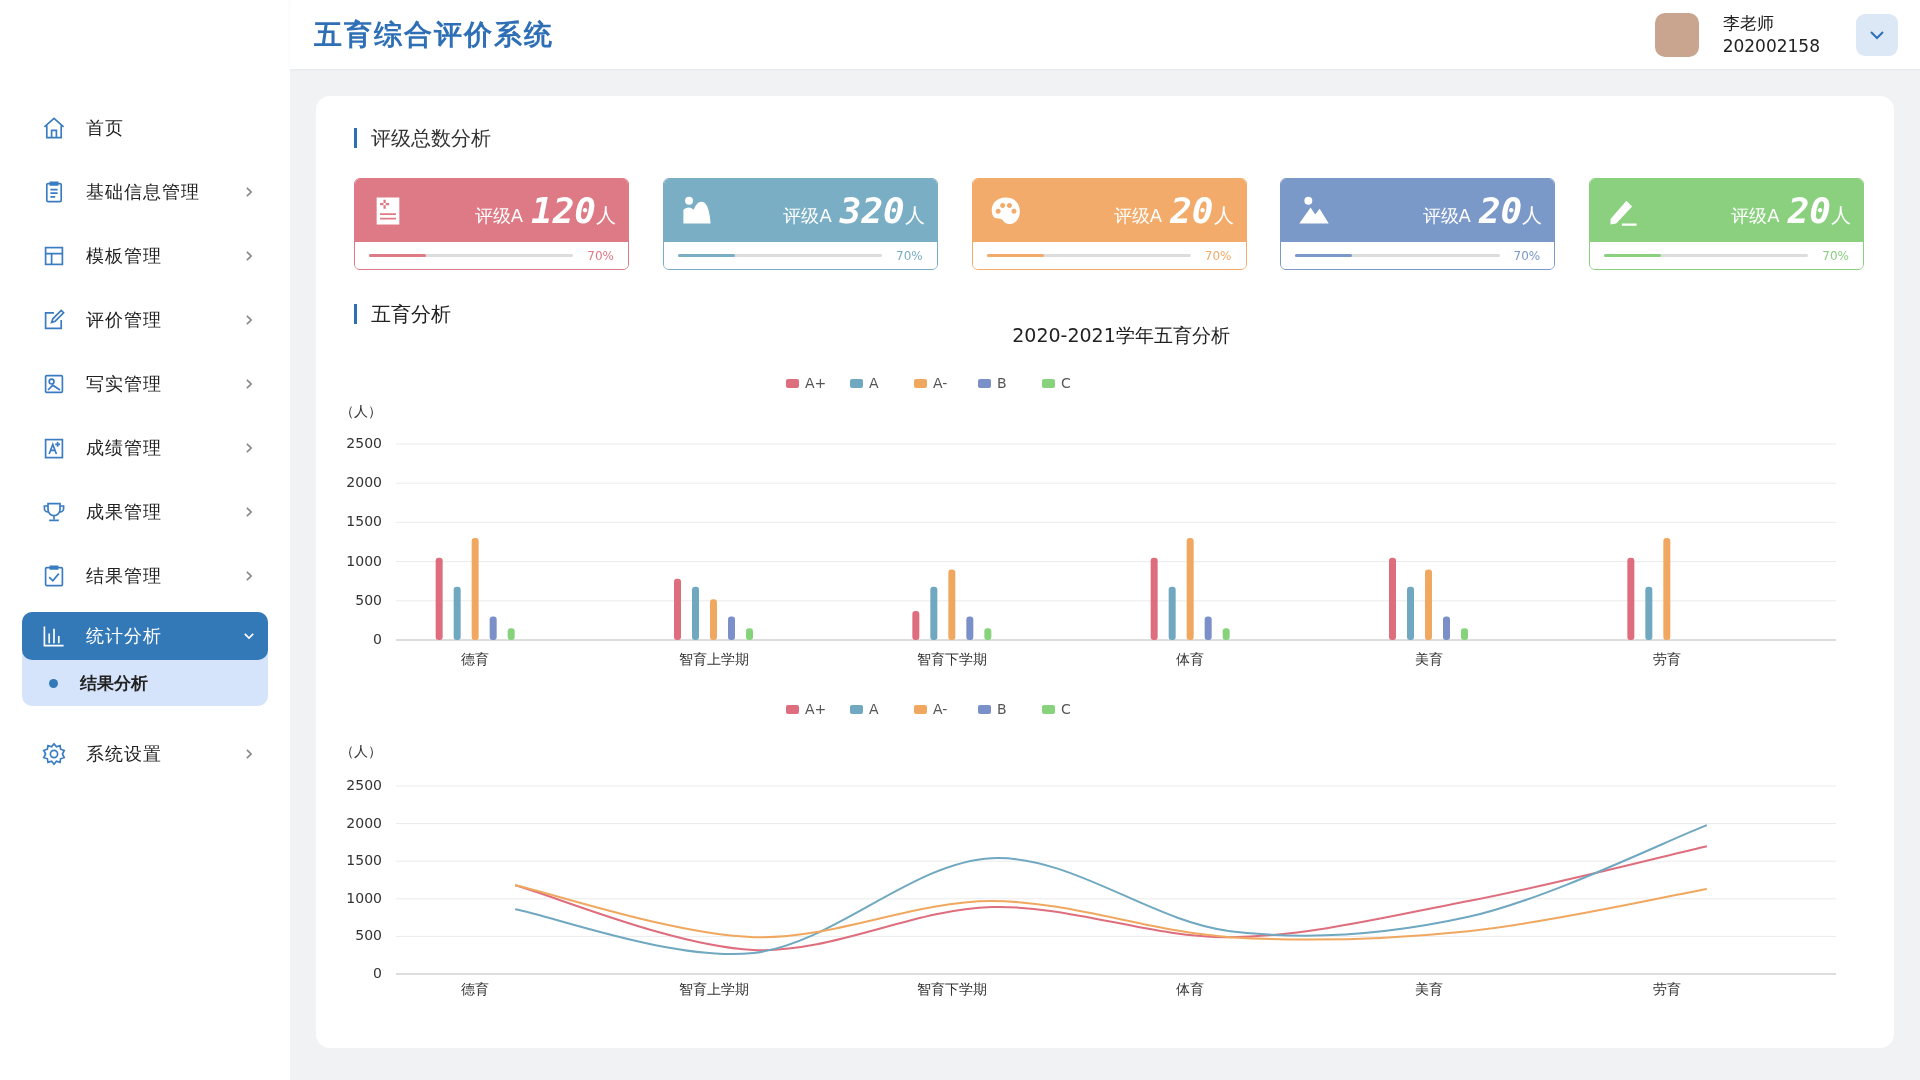 This screenshot has height=1080, width=1920. I want to click on chart-letter-icon, so click(54, 448).